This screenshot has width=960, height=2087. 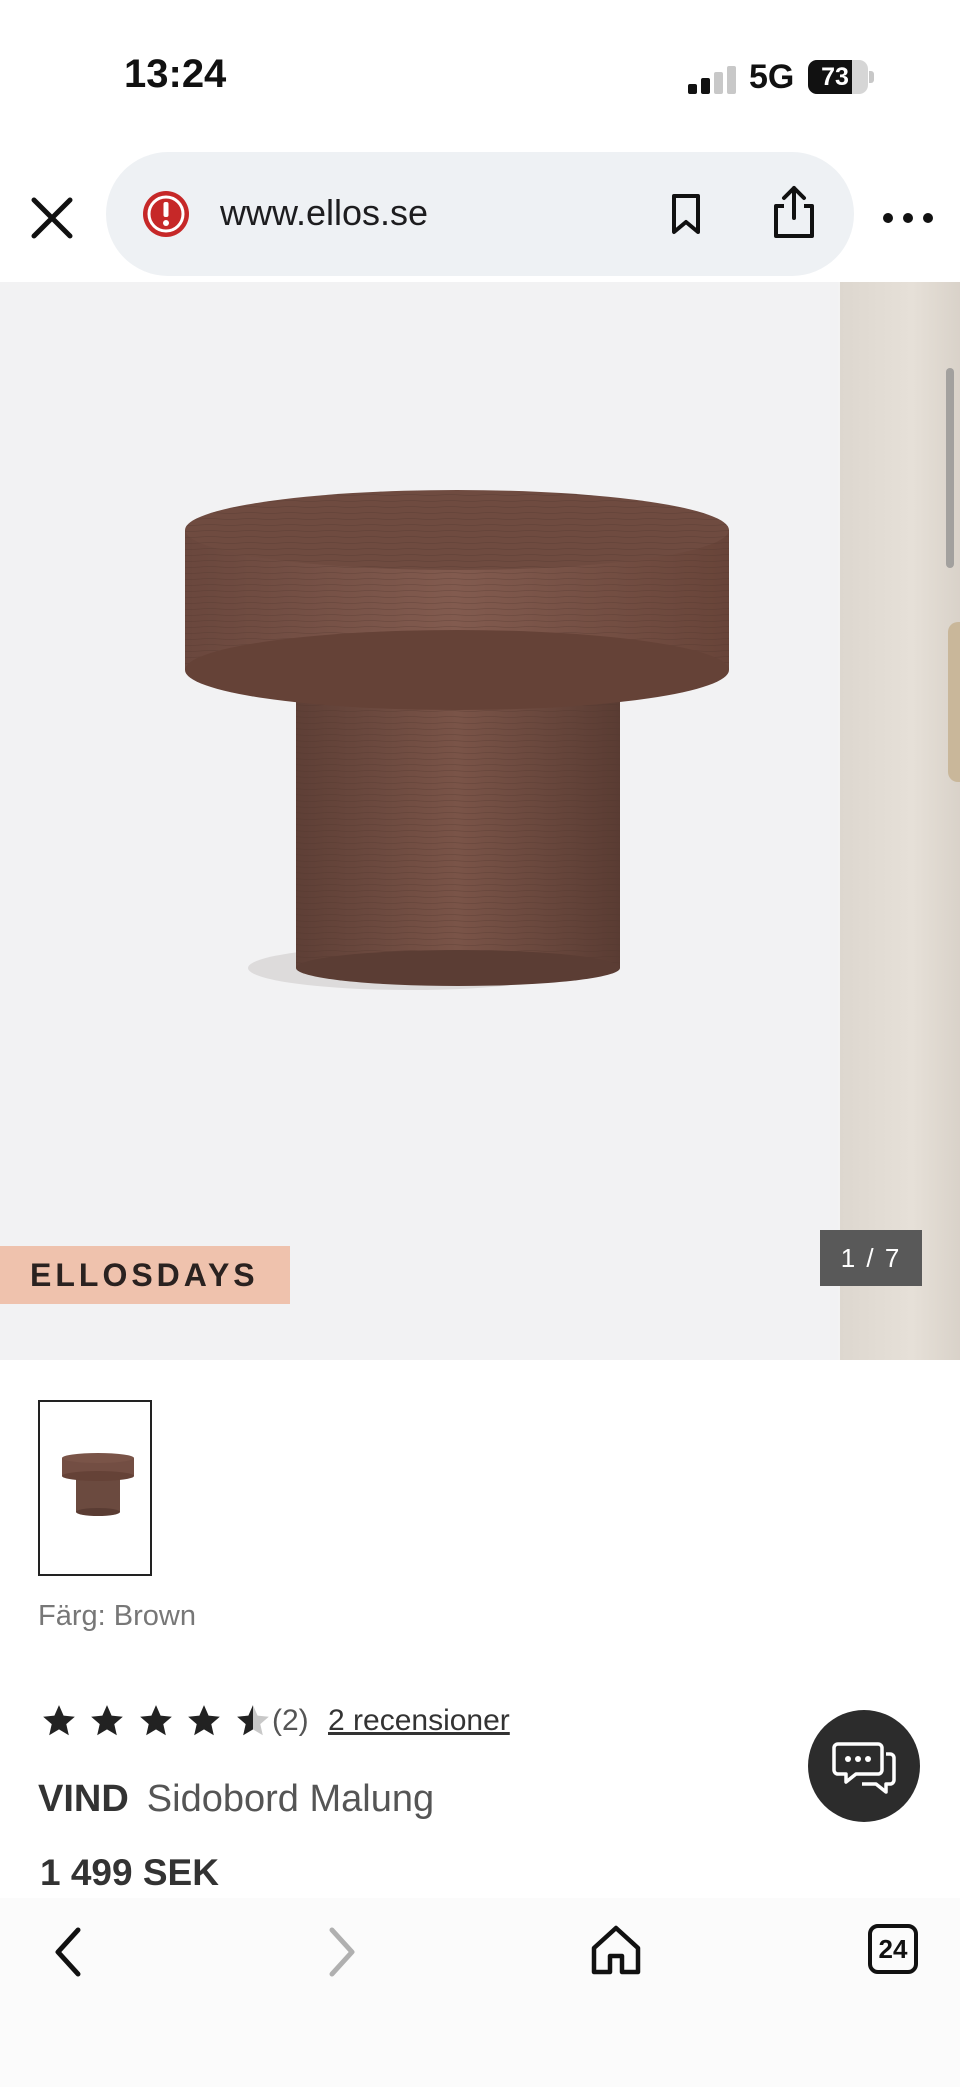 What do you see at coordinates (324, 213) in the screenshot?
I see `url-text: www.ellos.se` at bounding box center [324, 213].